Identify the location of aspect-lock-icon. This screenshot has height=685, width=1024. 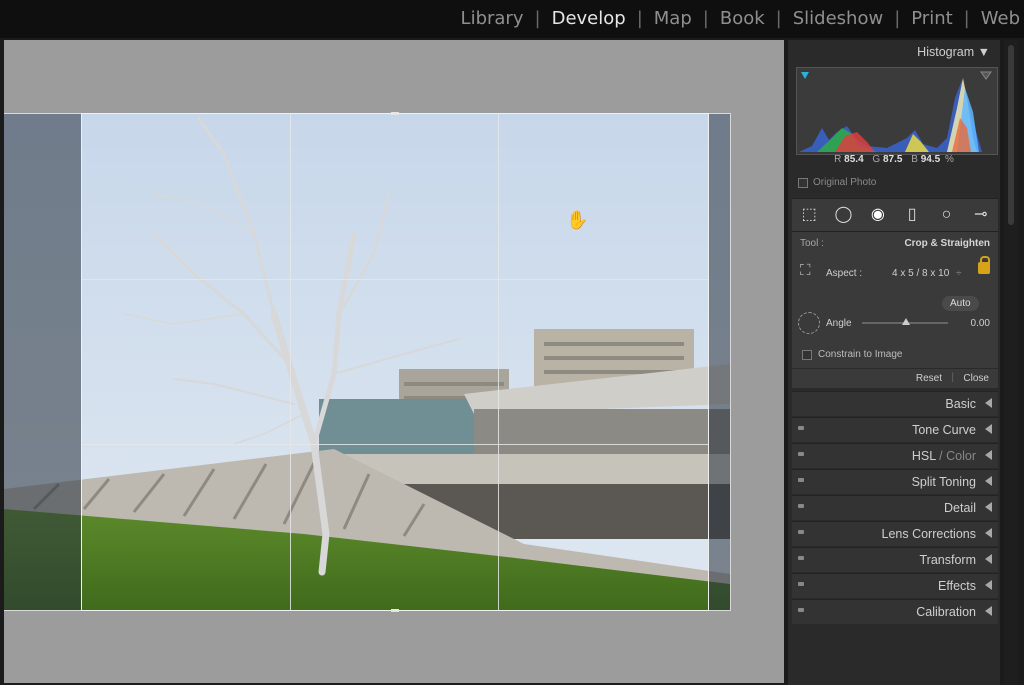
(984, 265).